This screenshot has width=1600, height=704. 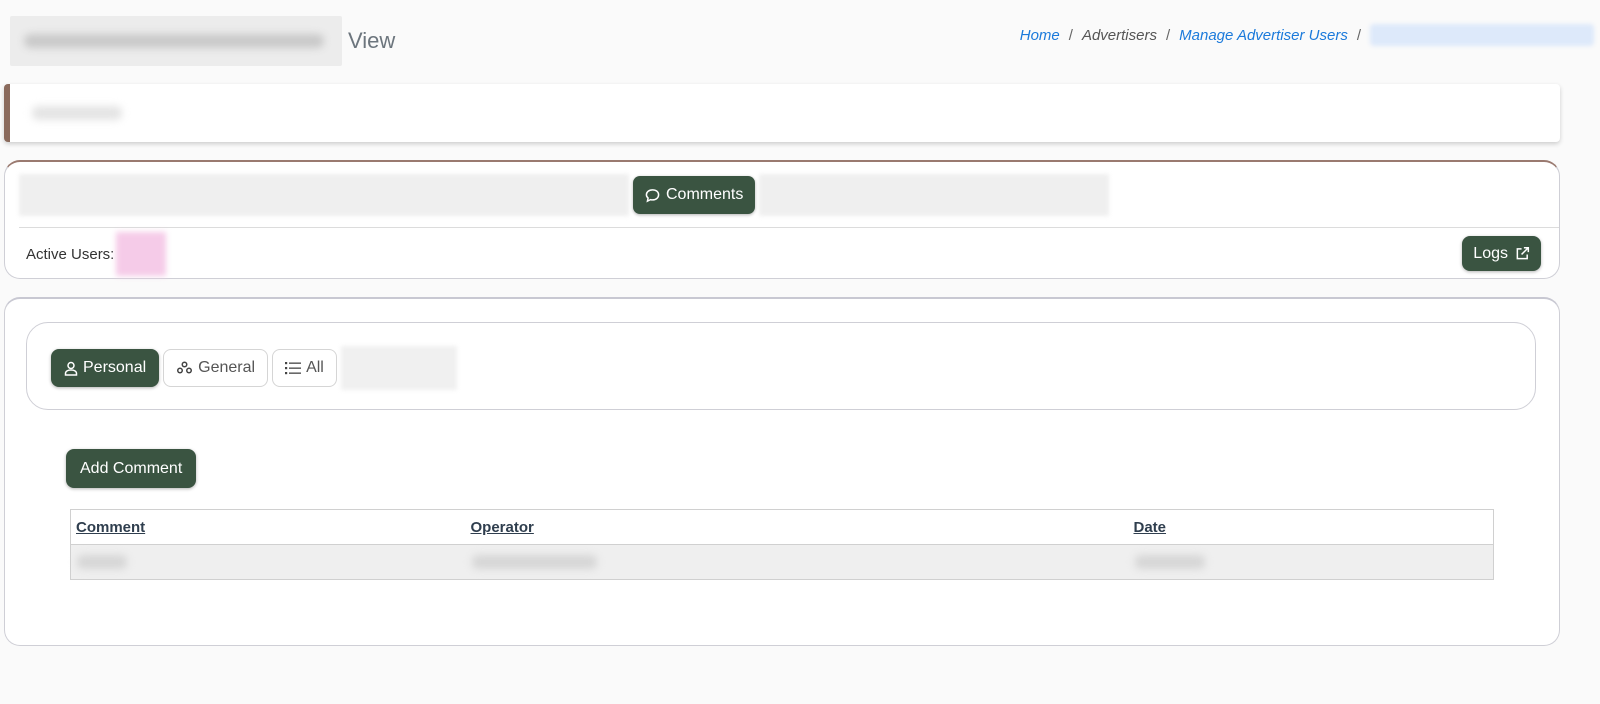 I want to click on table-header-row: Comment Operator Date, so click(x=782, y=527).